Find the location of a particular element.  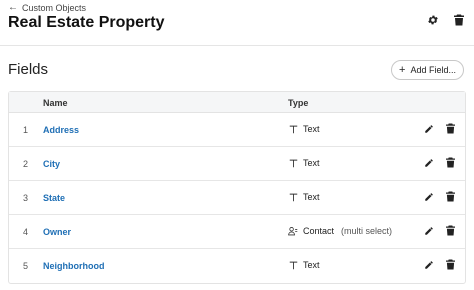

page-title: Real Estate Property is located at coordinates (86, 22).